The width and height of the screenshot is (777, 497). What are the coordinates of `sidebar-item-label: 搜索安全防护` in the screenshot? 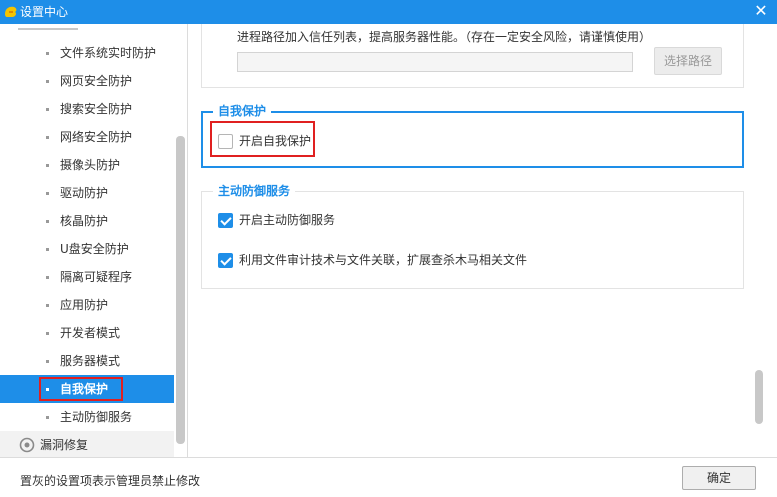 It's located at (96, 109).